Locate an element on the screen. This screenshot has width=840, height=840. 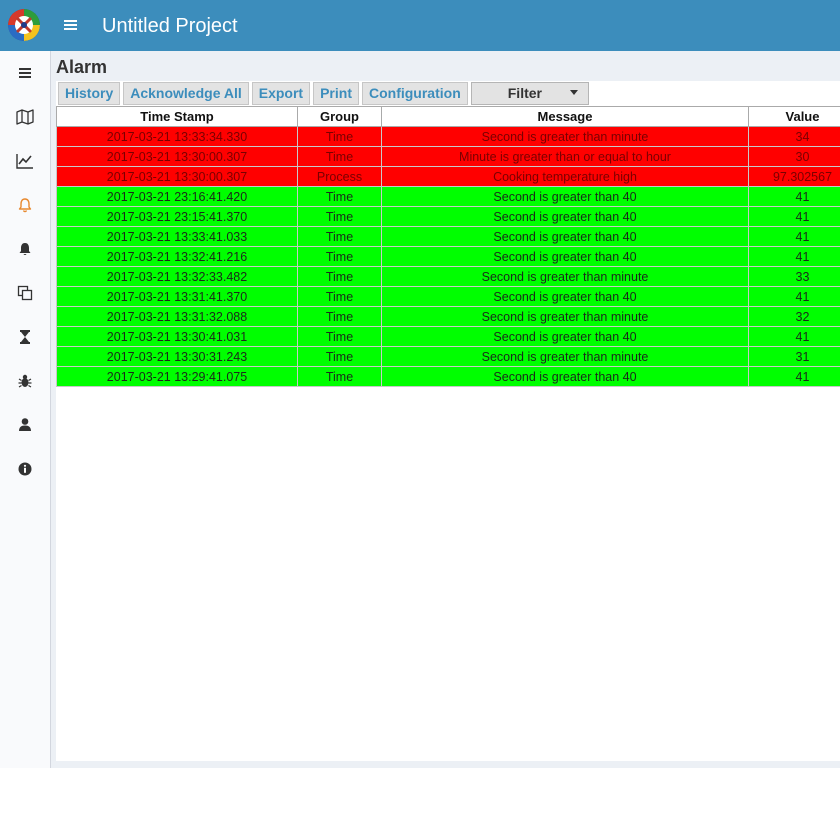
sidebar-item-notifications is located at coordinates (25, 249).